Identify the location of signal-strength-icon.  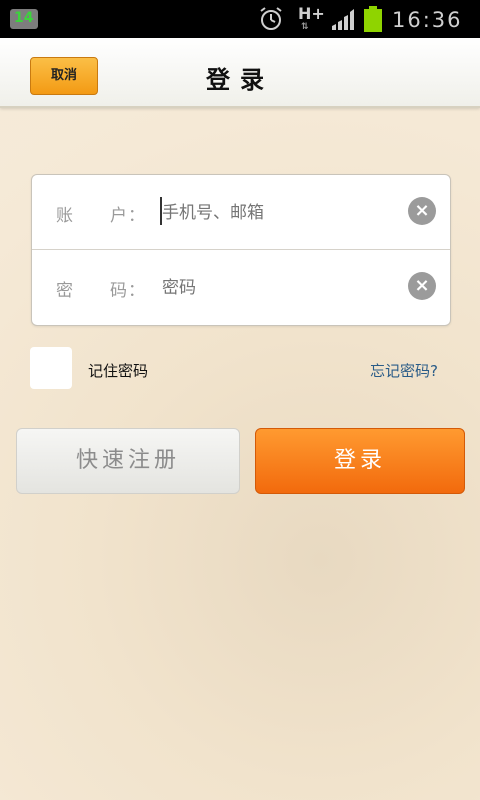
(343, 19).